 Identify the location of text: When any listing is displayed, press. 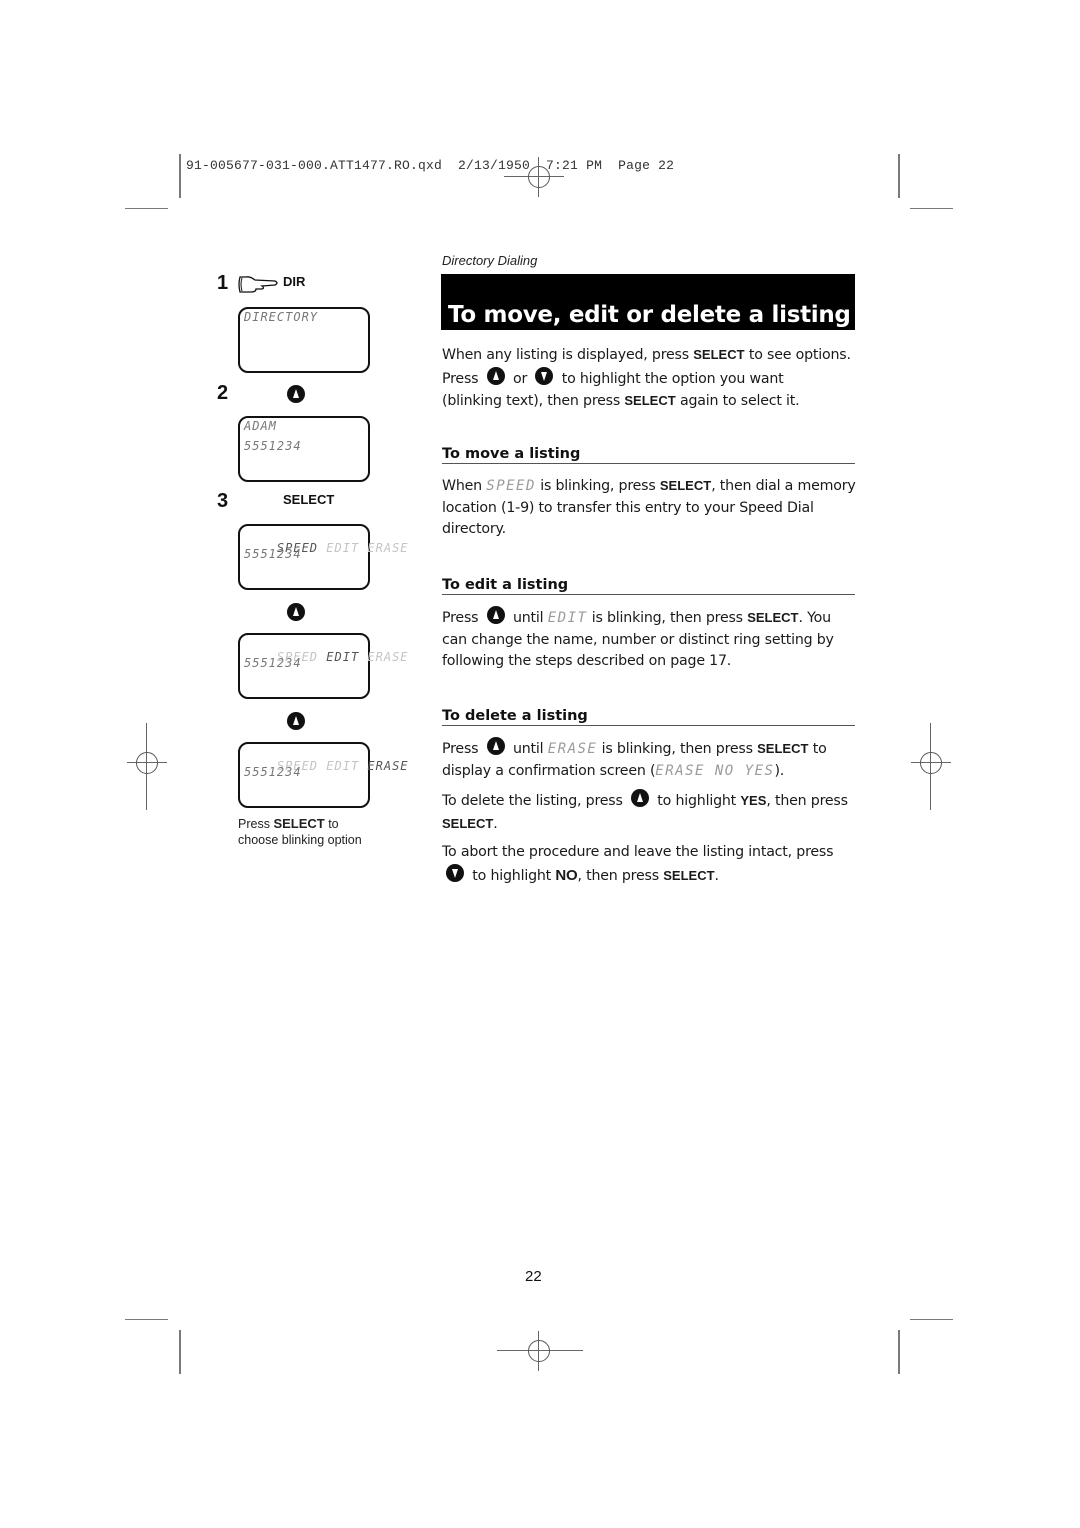
(568, 355).